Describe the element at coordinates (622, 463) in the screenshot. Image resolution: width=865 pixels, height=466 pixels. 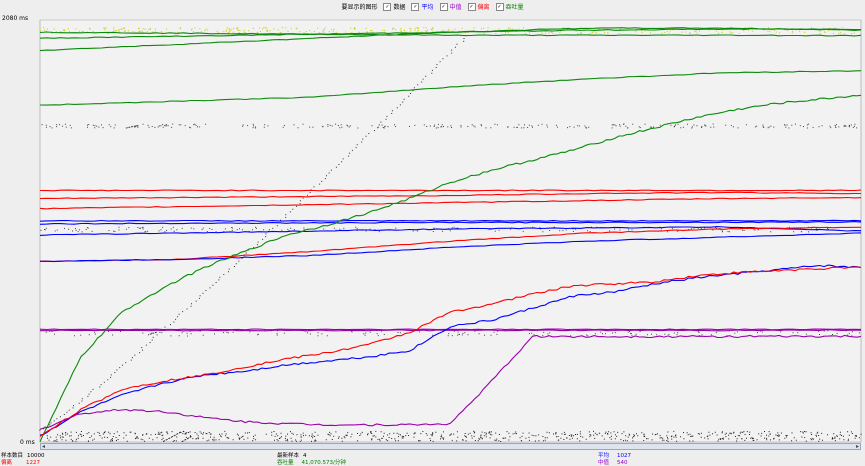
I see `median-stat-value: 540` at that location.